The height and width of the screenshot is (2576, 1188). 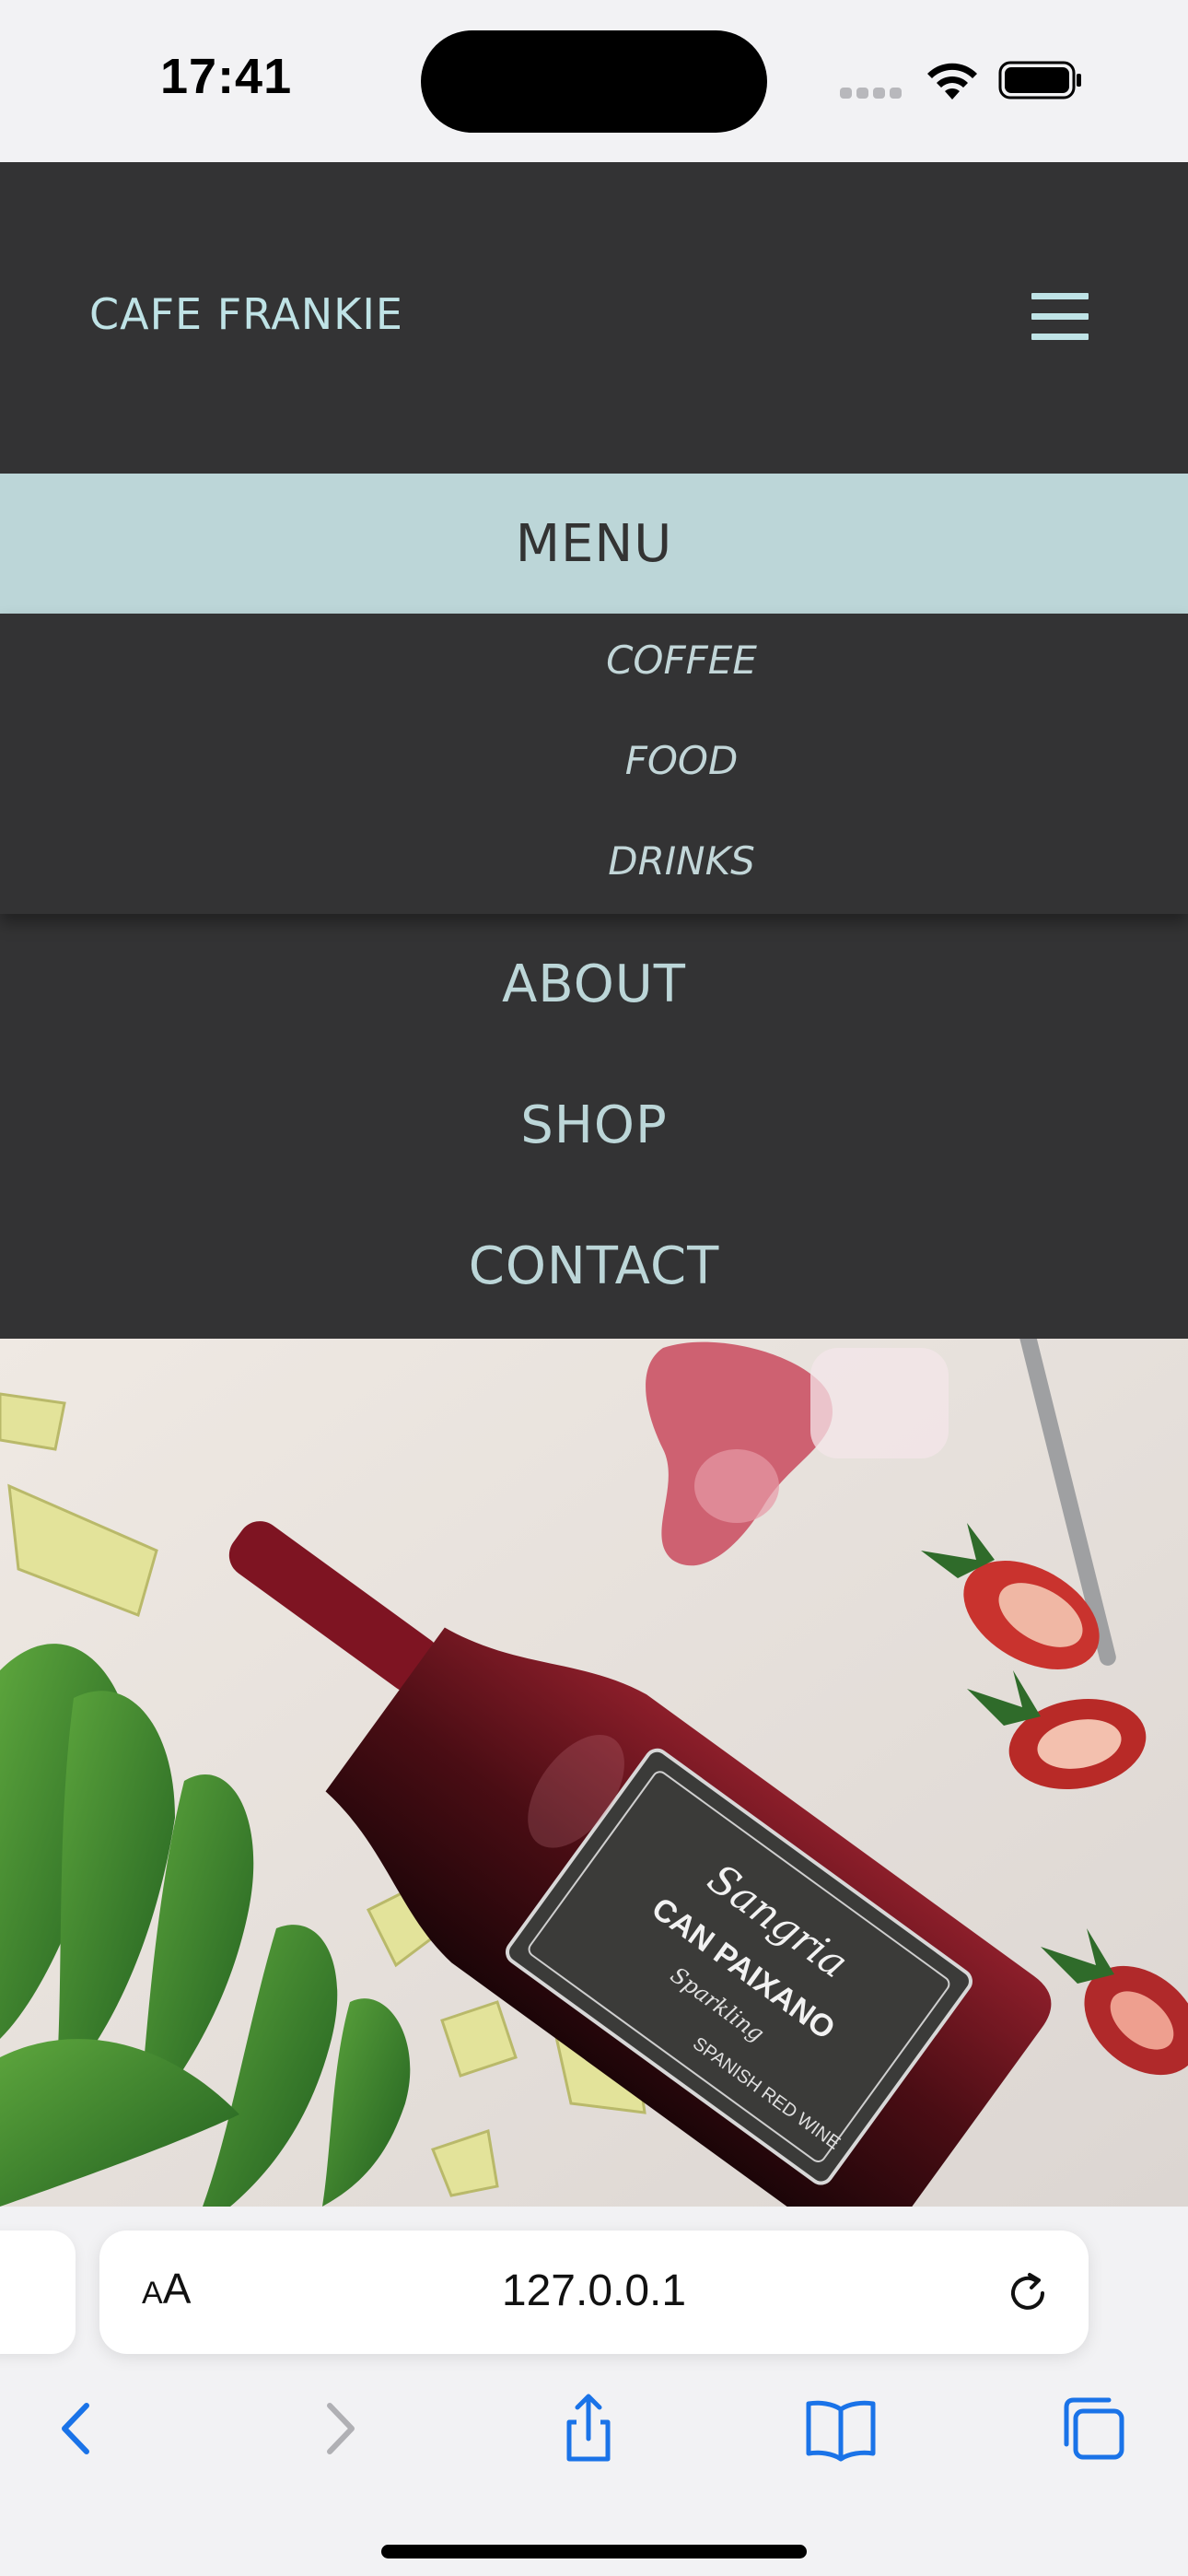 What do you see at coordinates (873, 92) in the screenshot?
I see `cellular-signal-icon` at bounding box center [873, 92].